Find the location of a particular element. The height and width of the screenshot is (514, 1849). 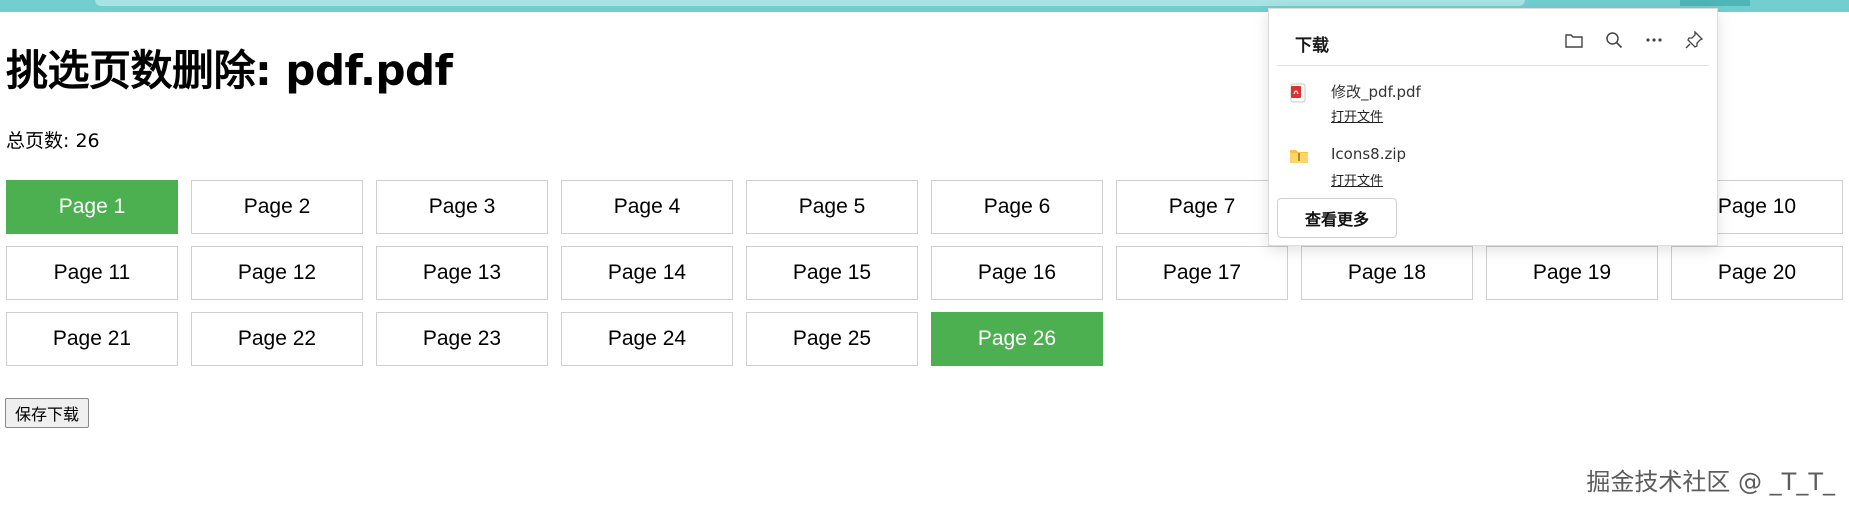

page-select-button: Page 13 is located at coordinates (462, 273).